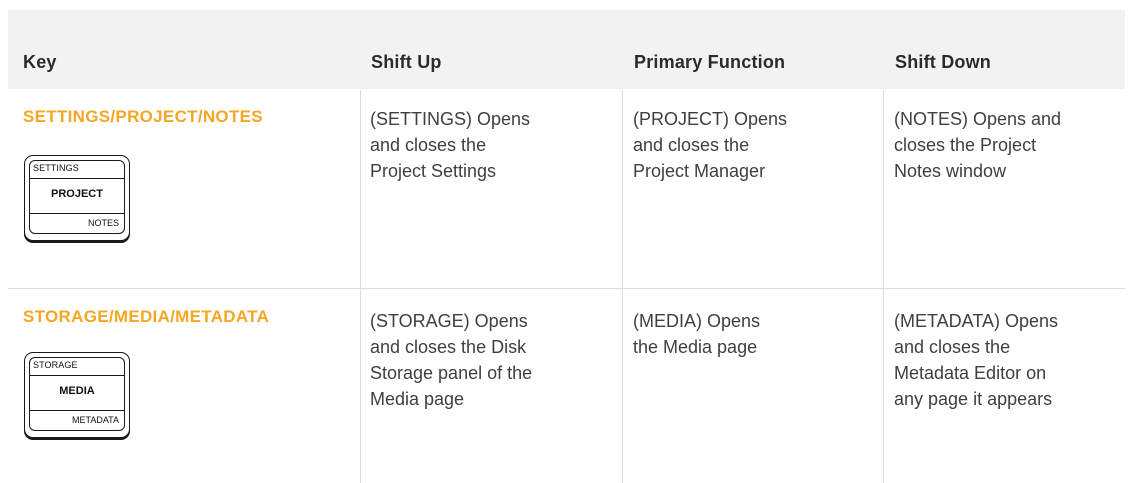 This screenshot has height=483, width=1133. I want to click on cell-line: (METADATA) Opens, so click(976, 321).